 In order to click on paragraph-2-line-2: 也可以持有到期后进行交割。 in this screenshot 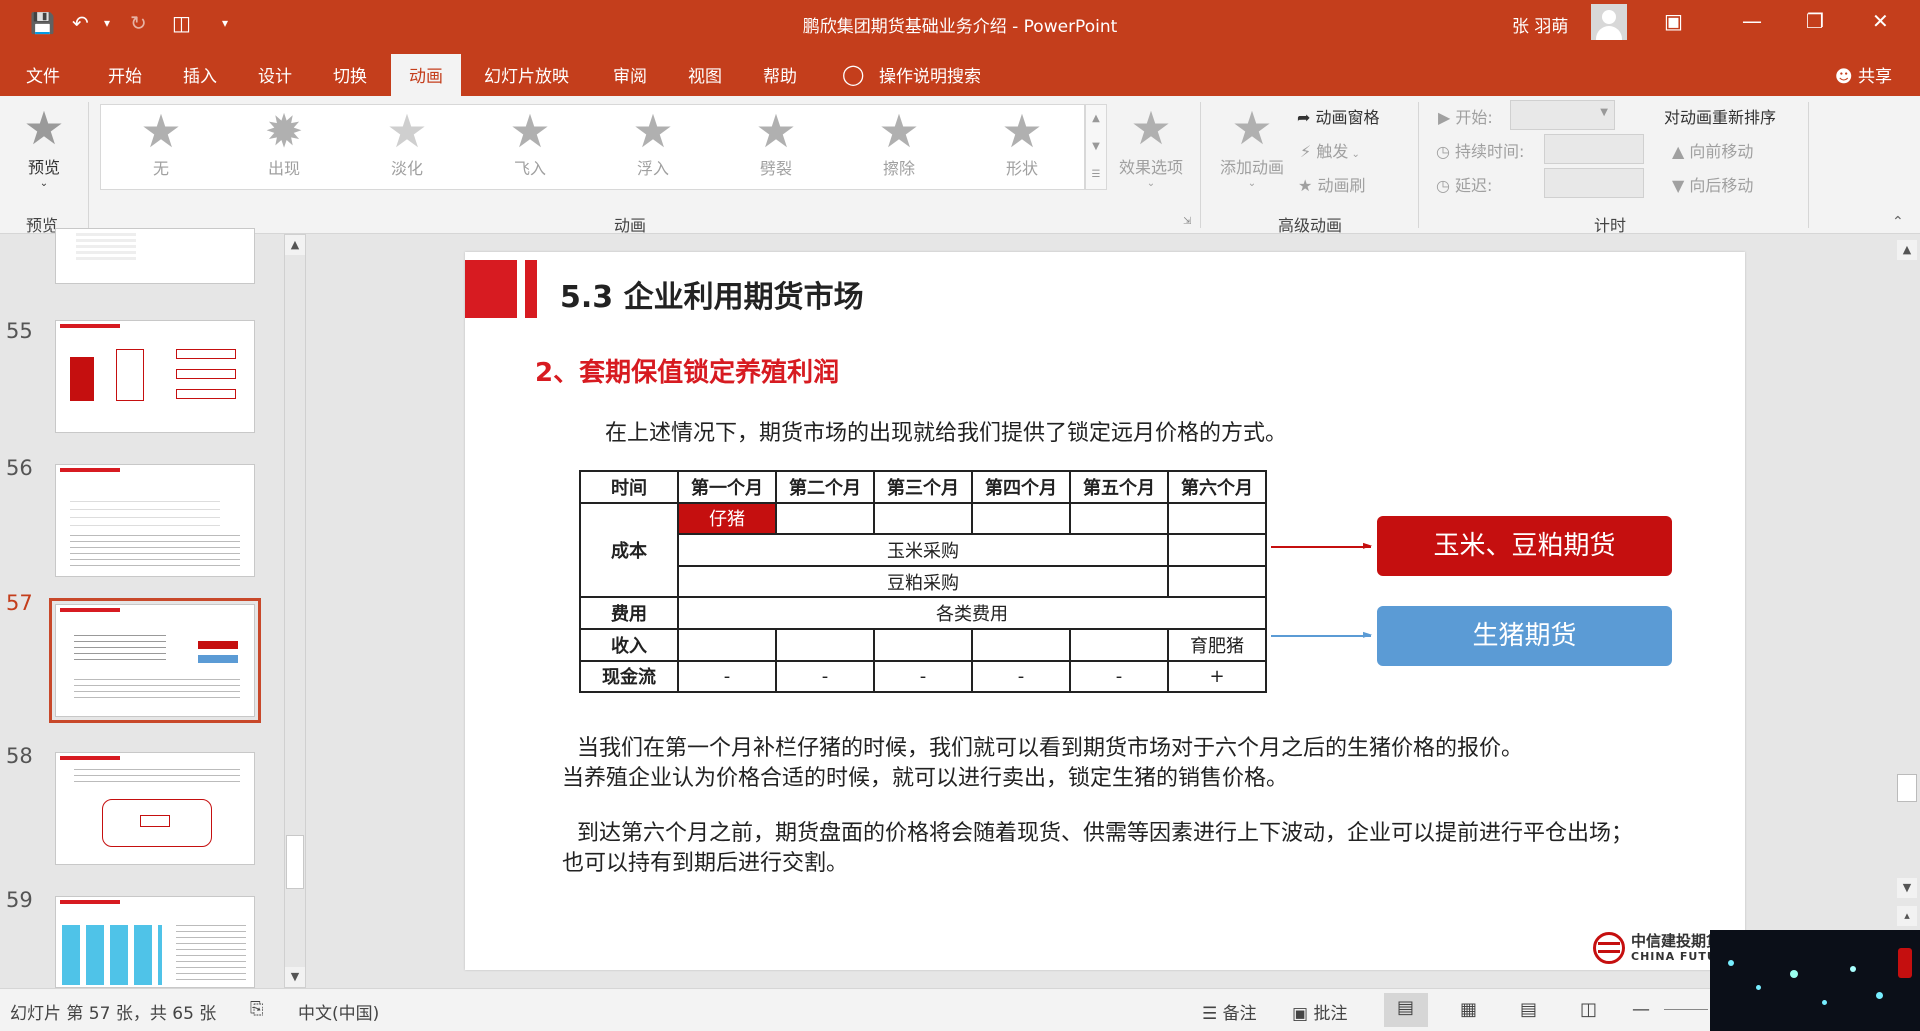, I will do `click(705, 861)`.